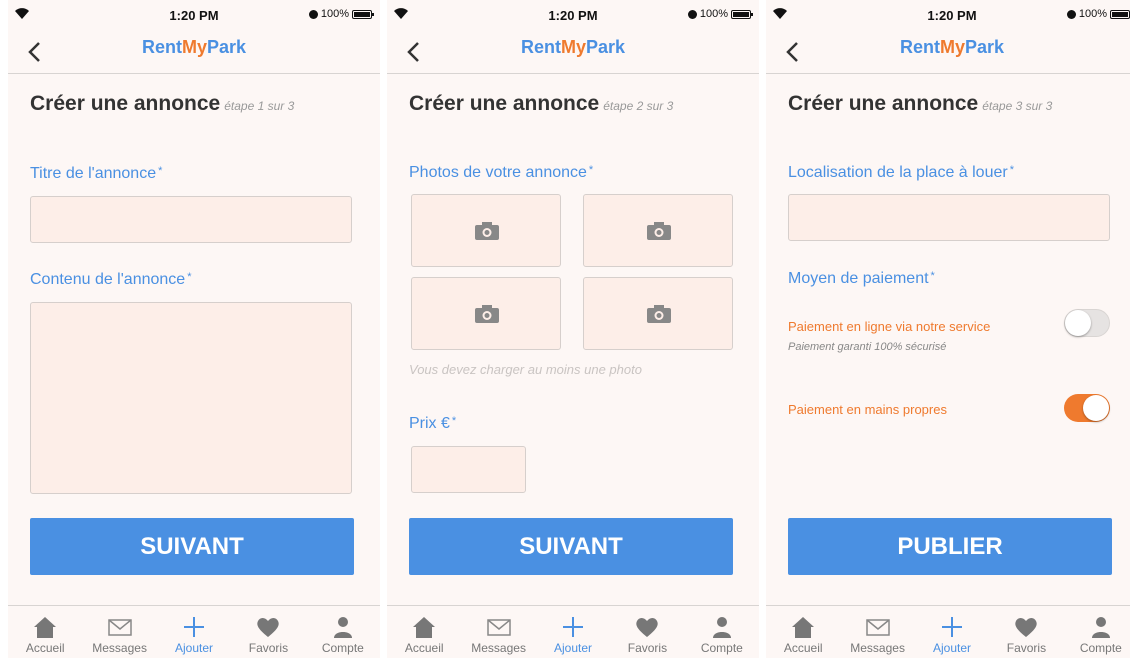 The height and width of the screenshot is (658, 1130). I want to click on hand-payment-toggle, so click(1087, 408).